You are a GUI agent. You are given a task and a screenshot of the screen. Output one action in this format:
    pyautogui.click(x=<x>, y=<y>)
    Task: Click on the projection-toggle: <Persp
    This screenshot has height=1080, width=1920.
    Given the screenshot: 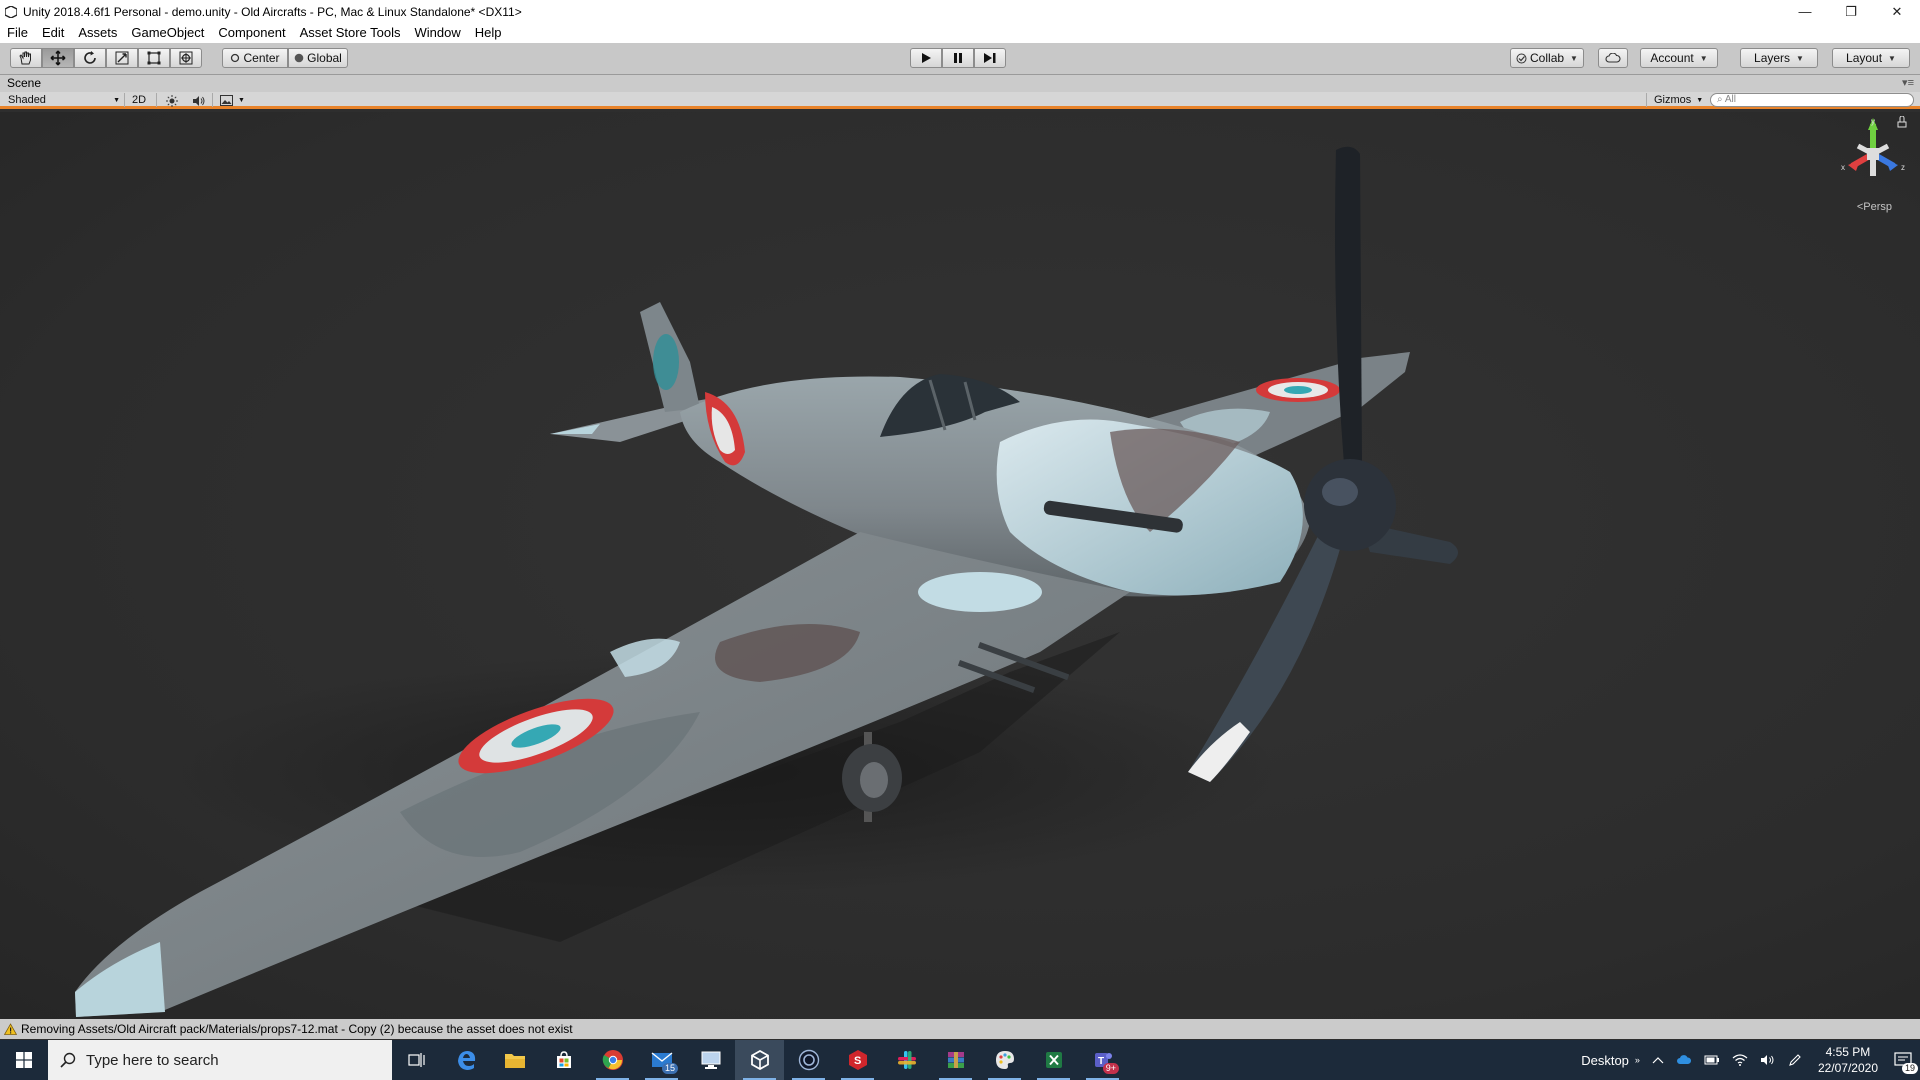 What is the action you would take?
    pyautogui.click(x=1874, y=207)
    